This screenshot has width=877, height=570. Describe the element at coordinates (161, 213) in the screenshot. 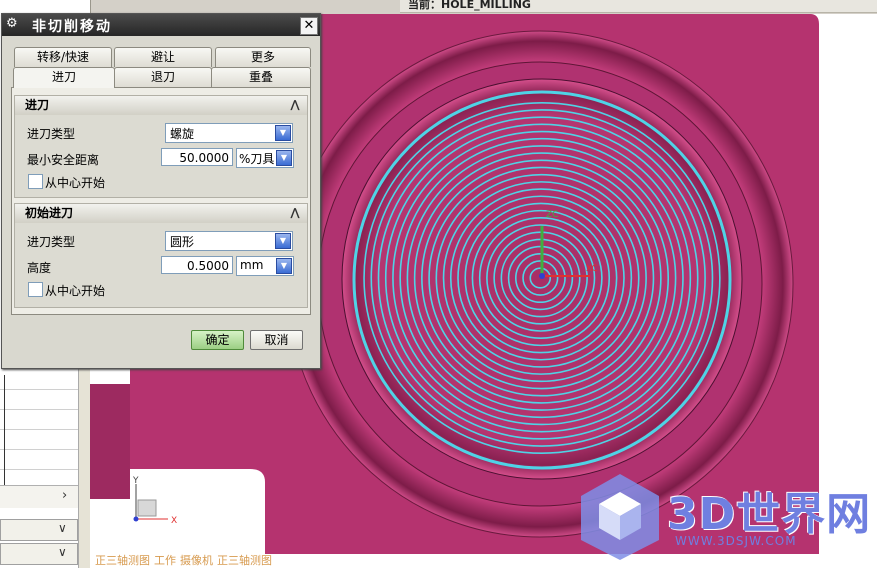

I see `group-header-initial-engage: 初始进刀 ⋀` at that location.